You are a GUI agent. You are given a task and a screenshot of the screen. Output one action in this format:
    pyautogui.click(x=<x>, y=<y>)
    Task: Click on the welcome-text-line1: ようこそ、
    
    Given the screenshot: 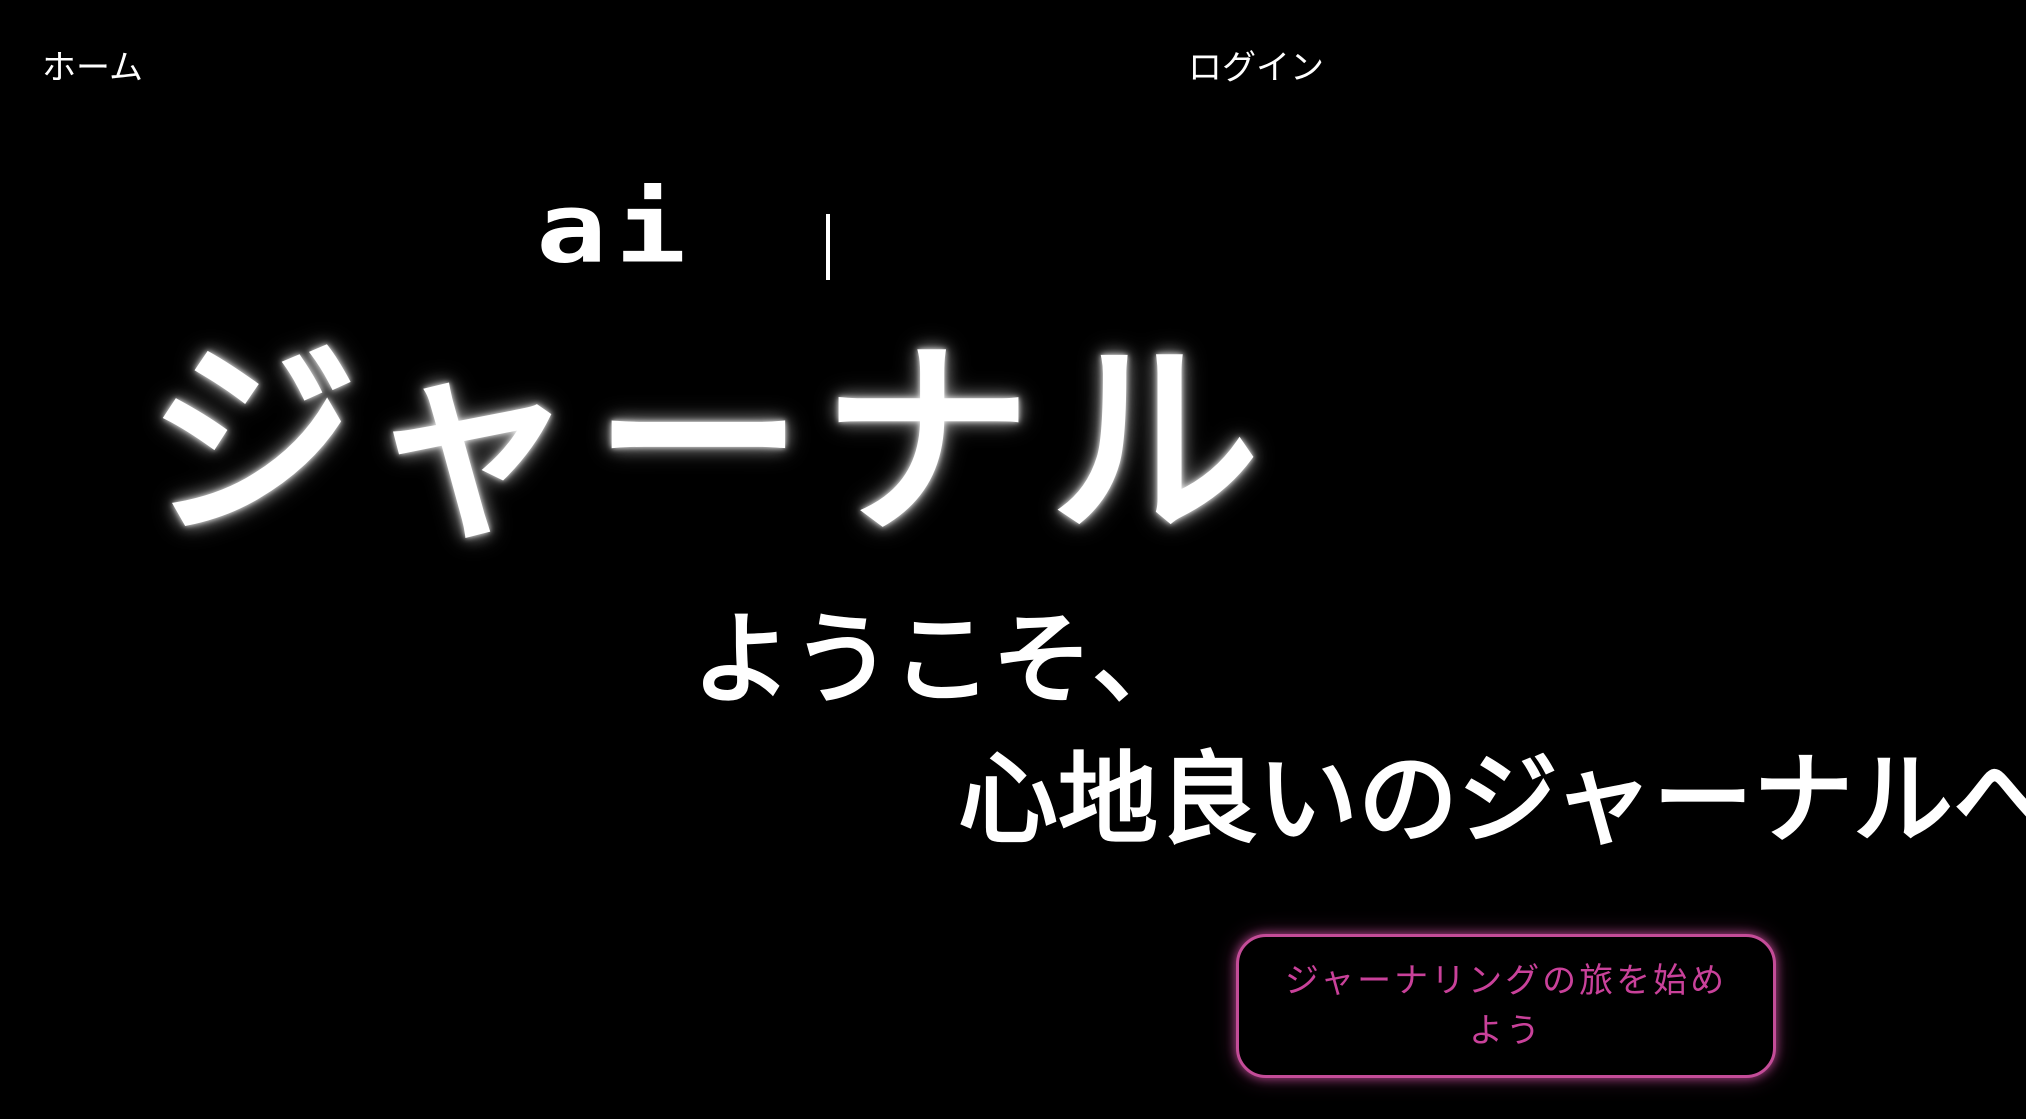 What is the action you would take?
    pyautogui.click(x=942, y=659)
    